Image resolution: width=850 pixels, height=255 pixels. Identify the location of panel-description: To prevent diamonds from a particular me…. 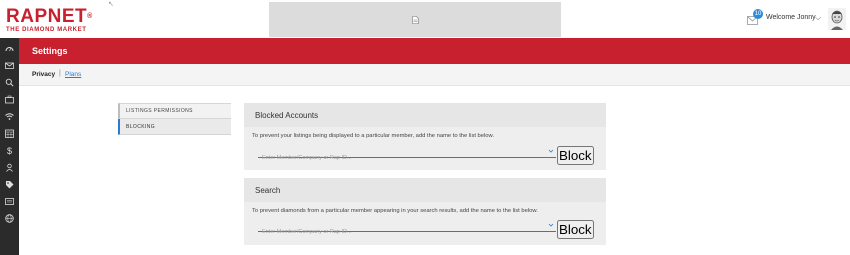
(395, 211).